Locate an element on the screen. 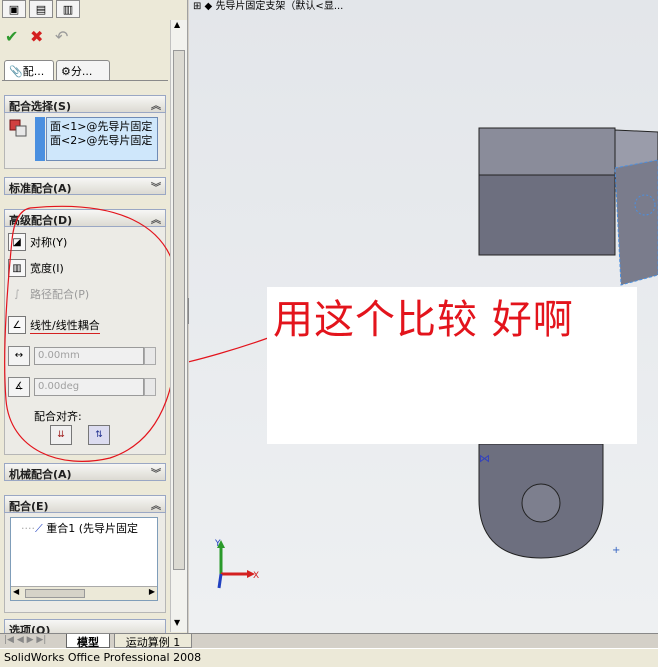 This screenshot has width=658, height=667. mate-selections-list: 面<1>@先导片固定 面<2>@先导片固定 is located at coordinates (102, 139).